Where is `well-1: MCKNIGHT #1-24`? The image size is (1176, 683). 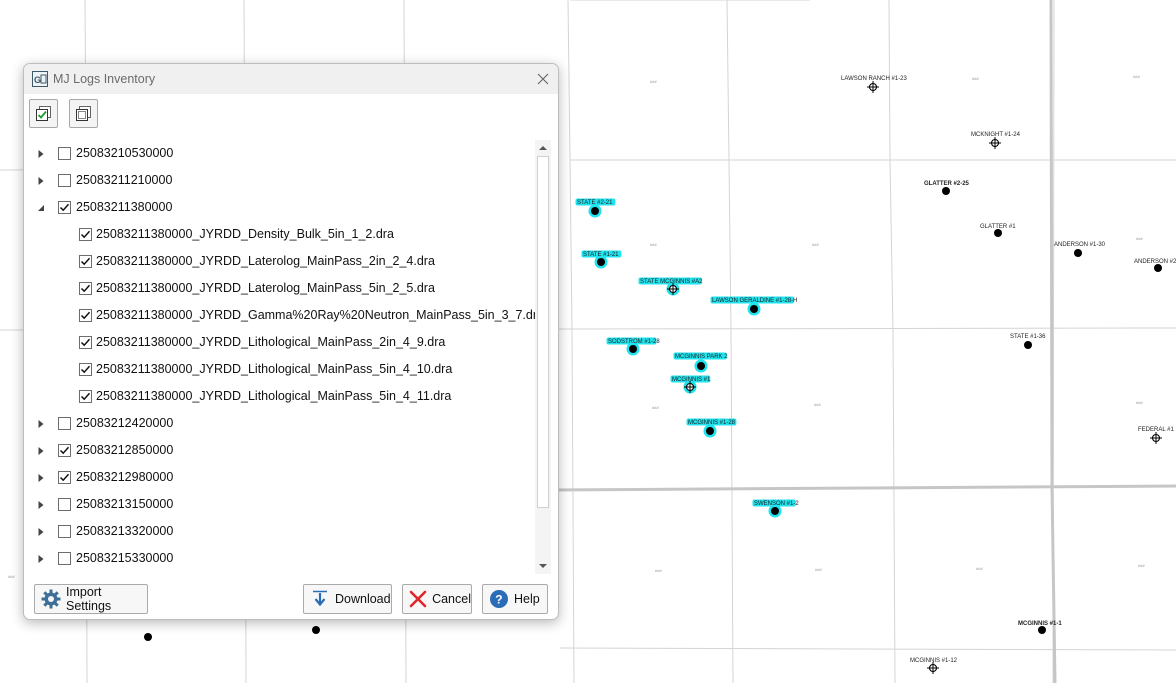
well-1: MCKNIGHT #1-24 is located at coordinates (996, 140).